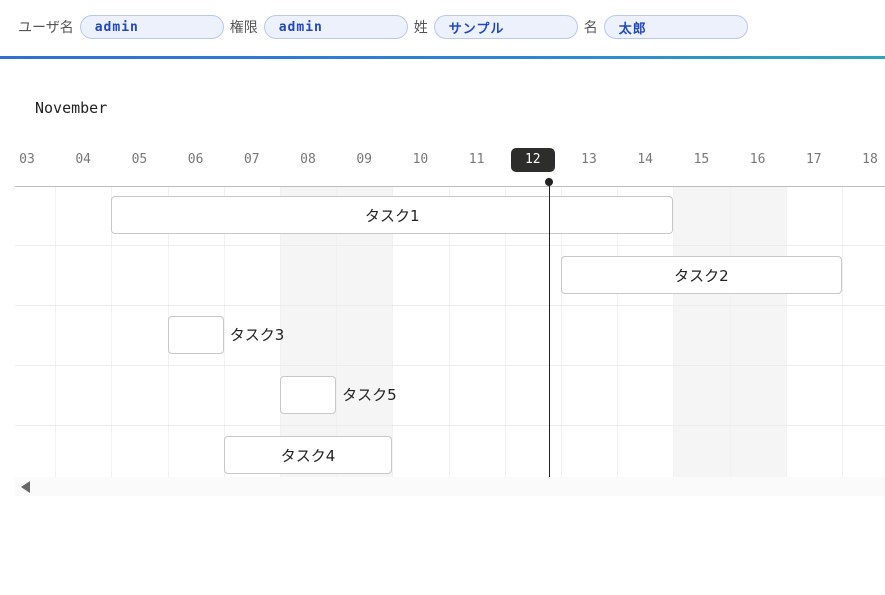 The width and height of the screenshot is (885, 595). I want to click on user-info-row: ユーザ名 admin 権限 admin 姓 サンプル 名 太郎, so click(386, 27).